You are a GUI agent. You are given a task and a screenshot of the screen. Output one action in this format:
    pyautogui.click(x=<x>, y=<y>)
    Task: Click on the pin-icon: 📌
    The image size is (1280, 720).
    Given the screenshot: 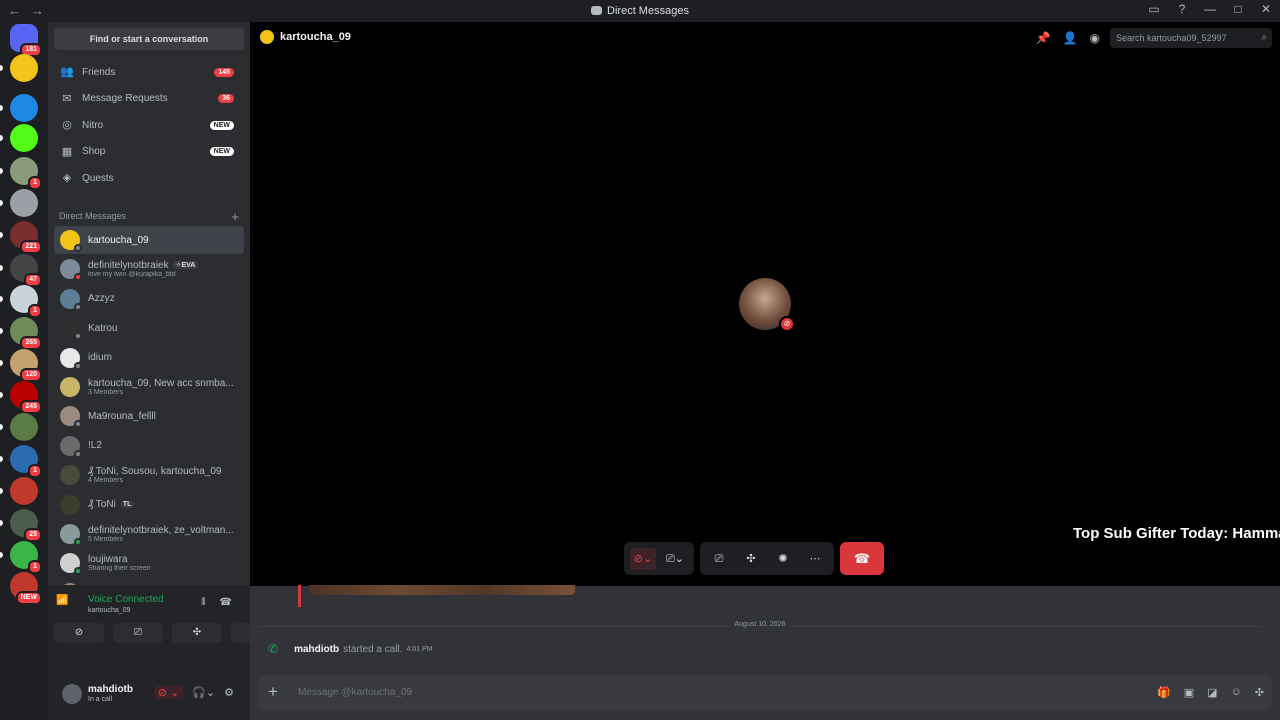 What is the action you would take?
    pyautogui.click(x=1043, y=38)
    